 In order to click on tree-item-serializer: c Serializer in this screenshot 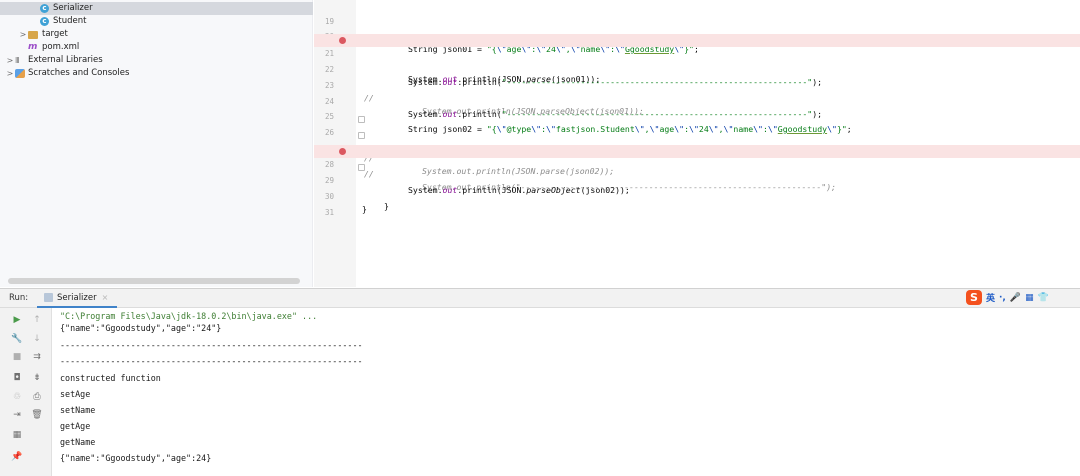, I will do `click(156, 8)`.